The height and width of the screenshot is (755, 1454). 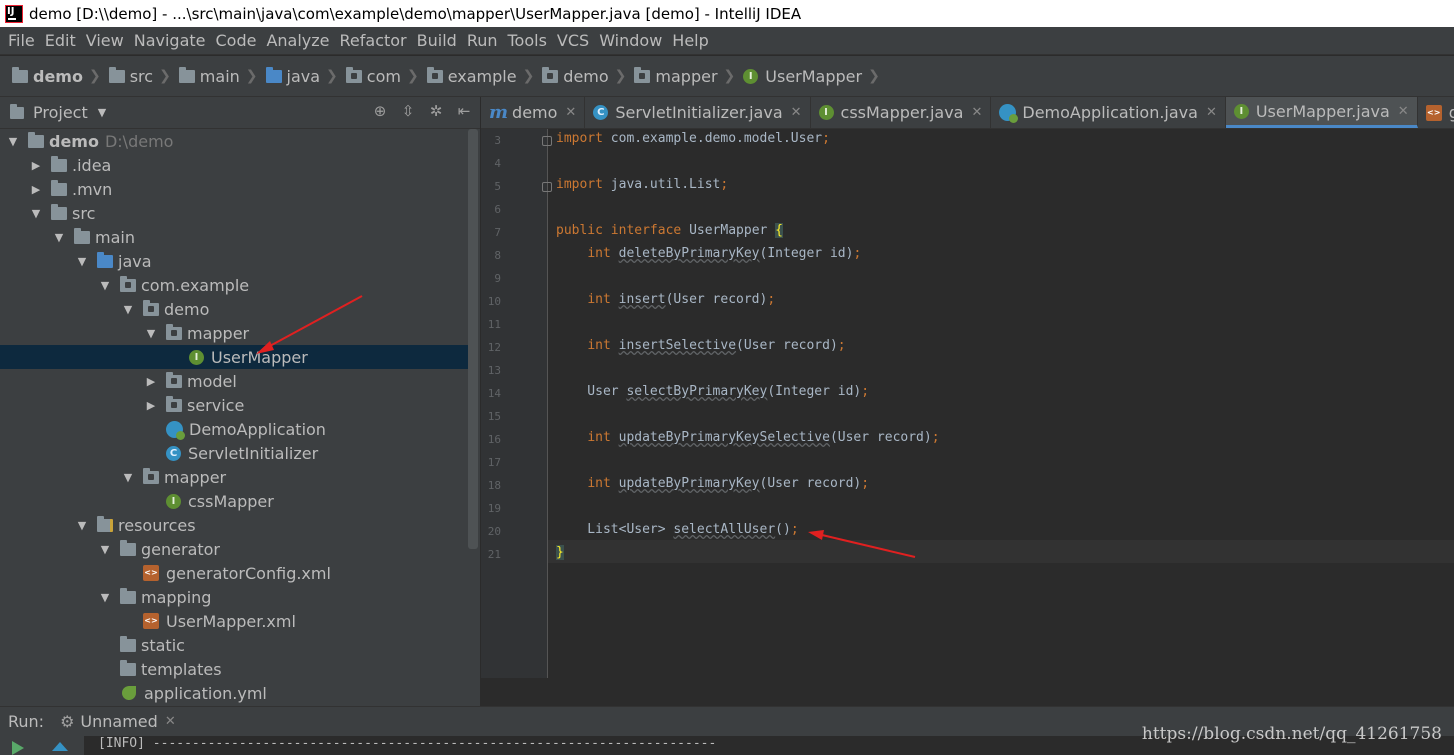 I want to click on breadcrumb-main: main ❯, so click(x=222, y=76).